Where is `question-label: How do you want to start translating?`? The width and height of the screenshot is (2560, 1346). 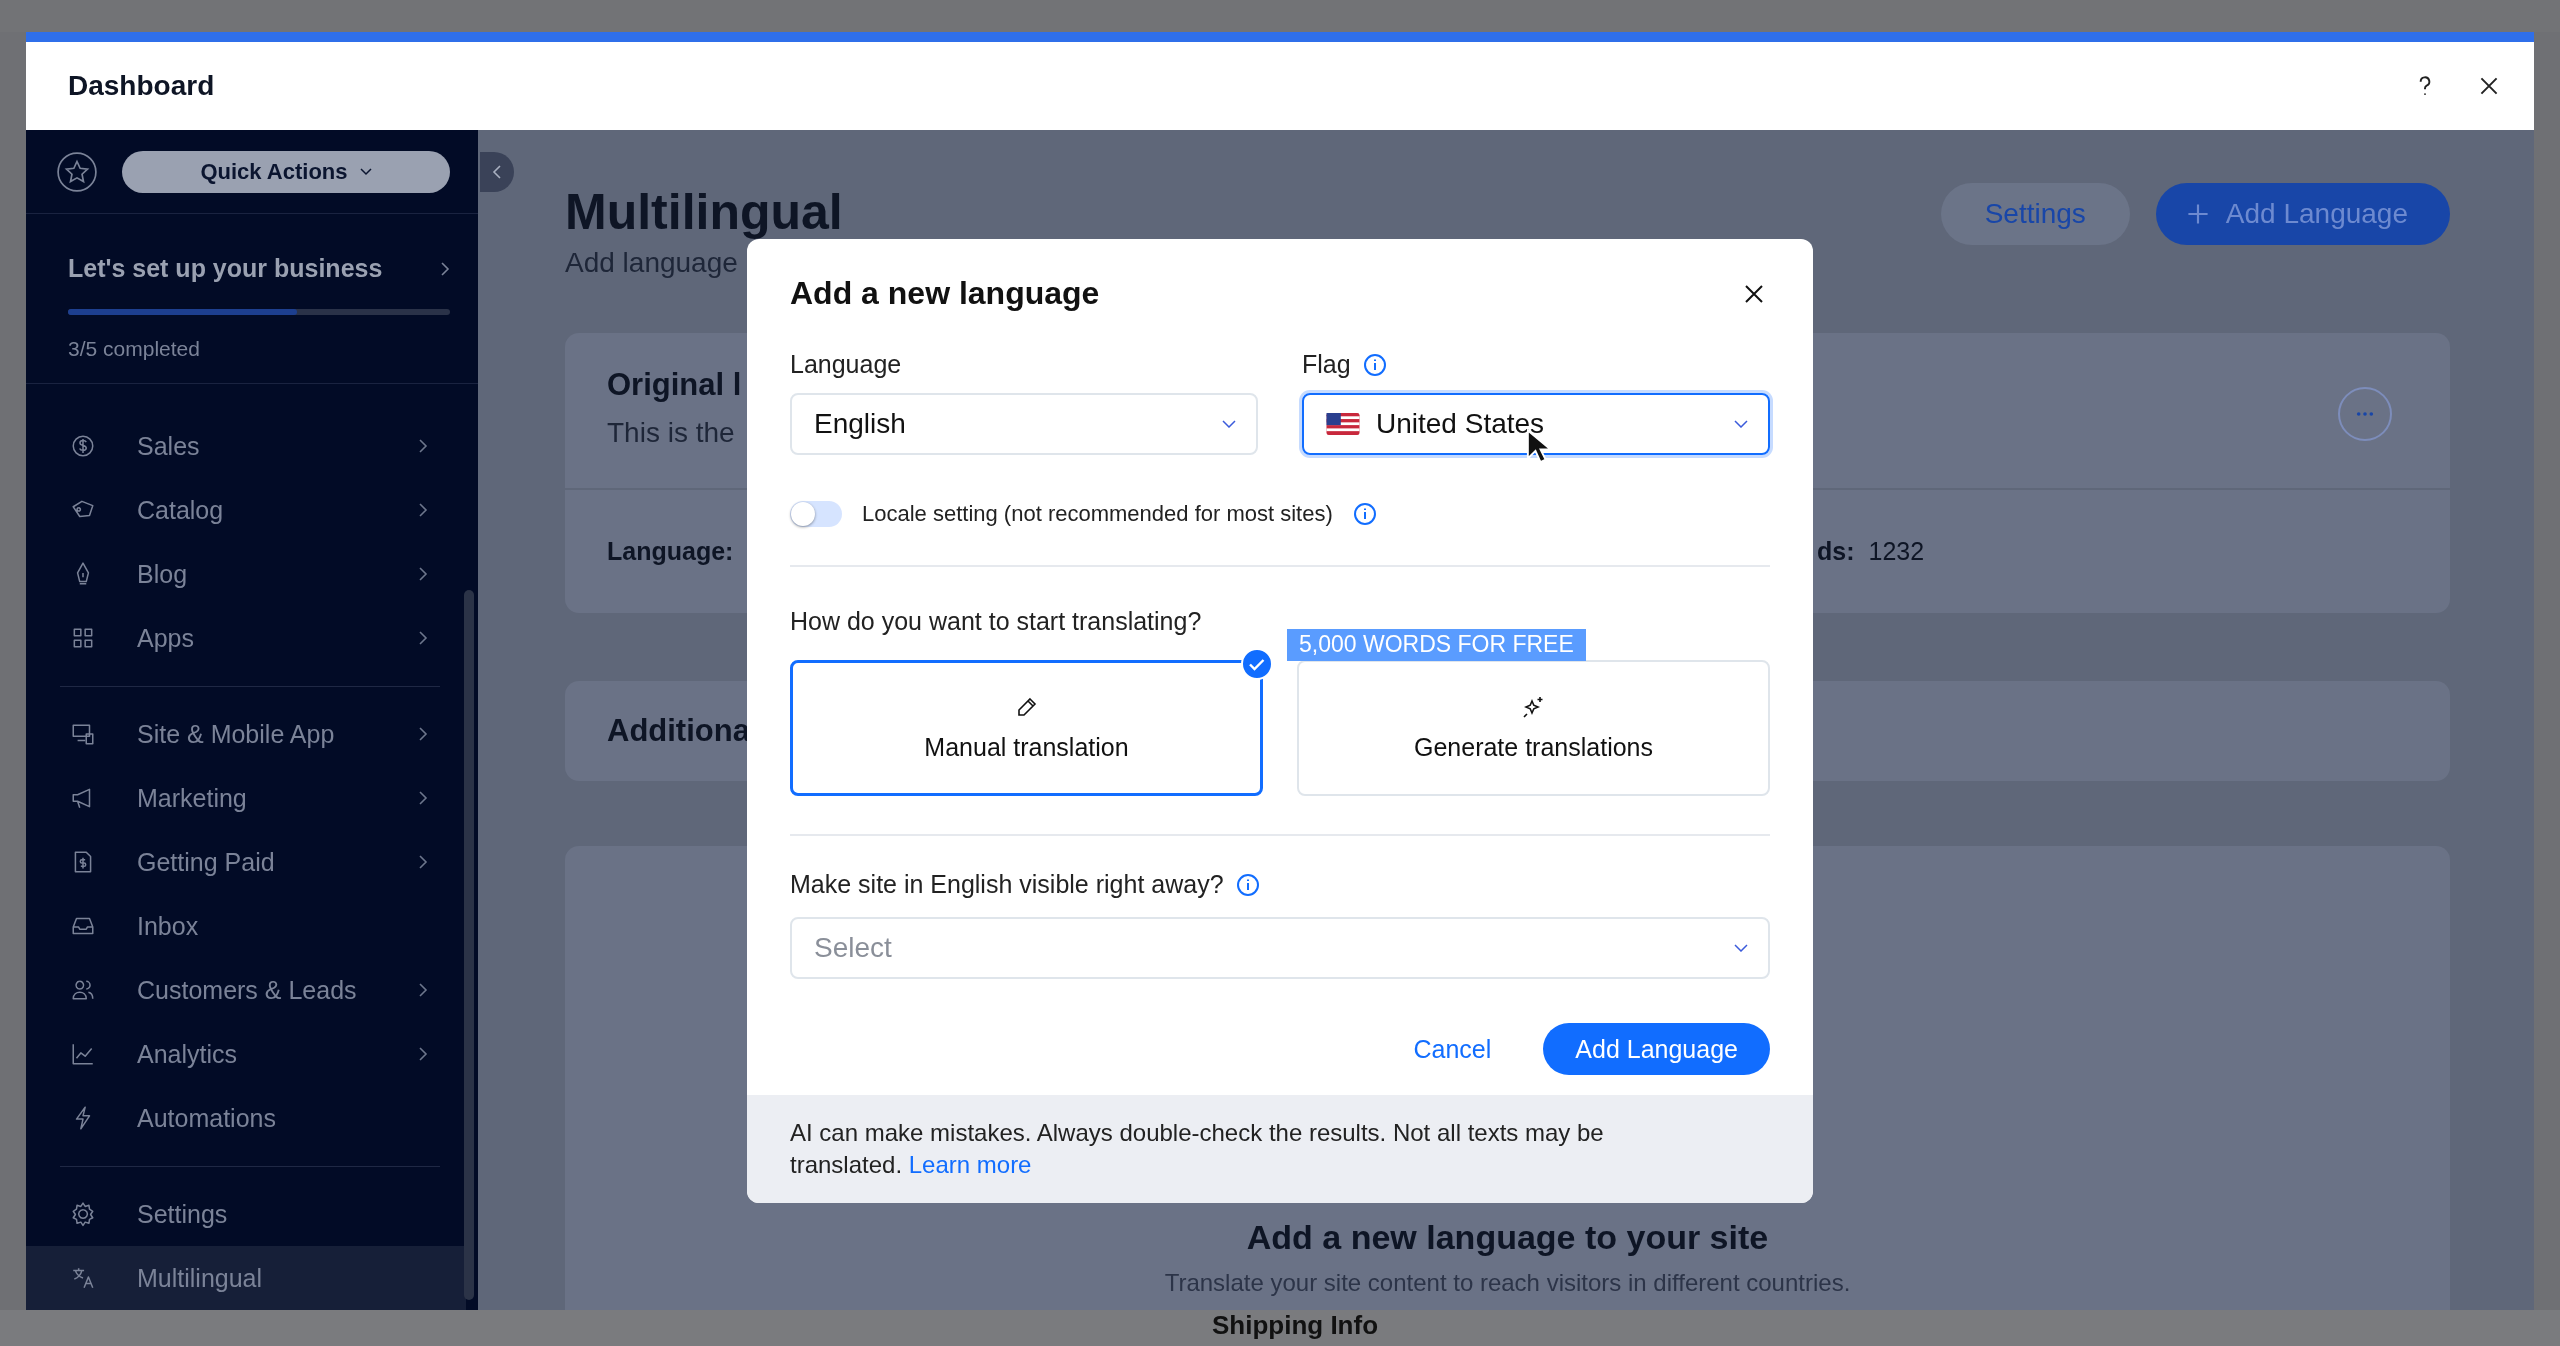
question-label: How do you want to start translating? is located at coordinates (996, 621).